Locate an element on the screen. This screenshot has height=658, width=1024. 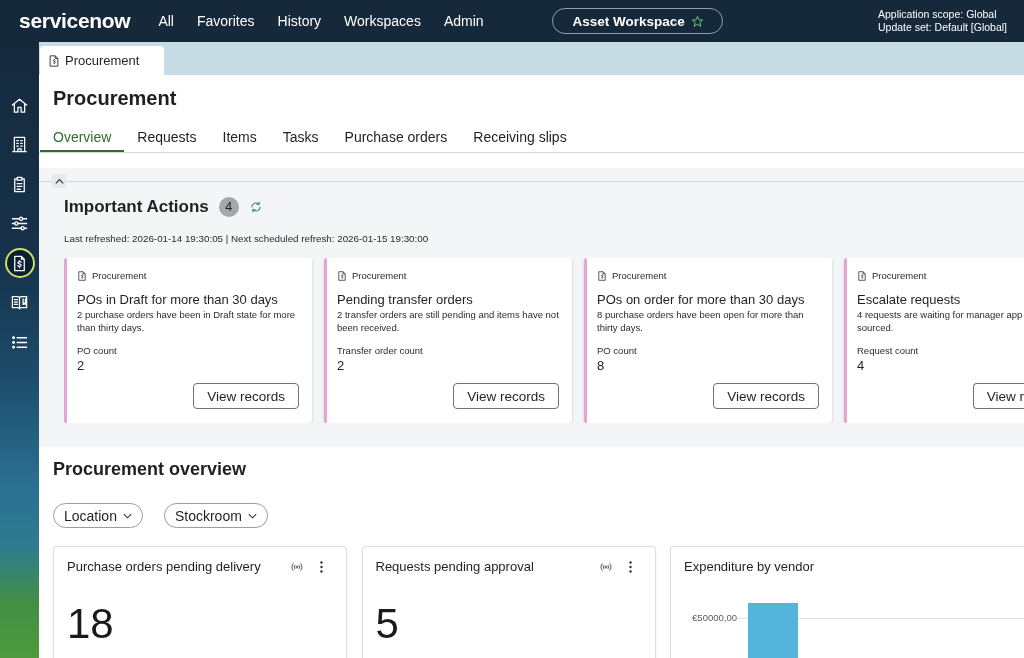
section-heading: Procurement overview is located at coordinates (150, 469).